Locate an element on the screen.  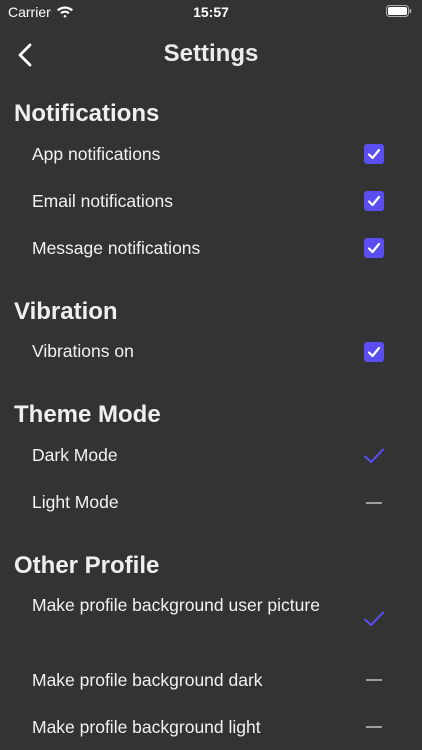
page-title: Settings is located at coordinates (211, 53).